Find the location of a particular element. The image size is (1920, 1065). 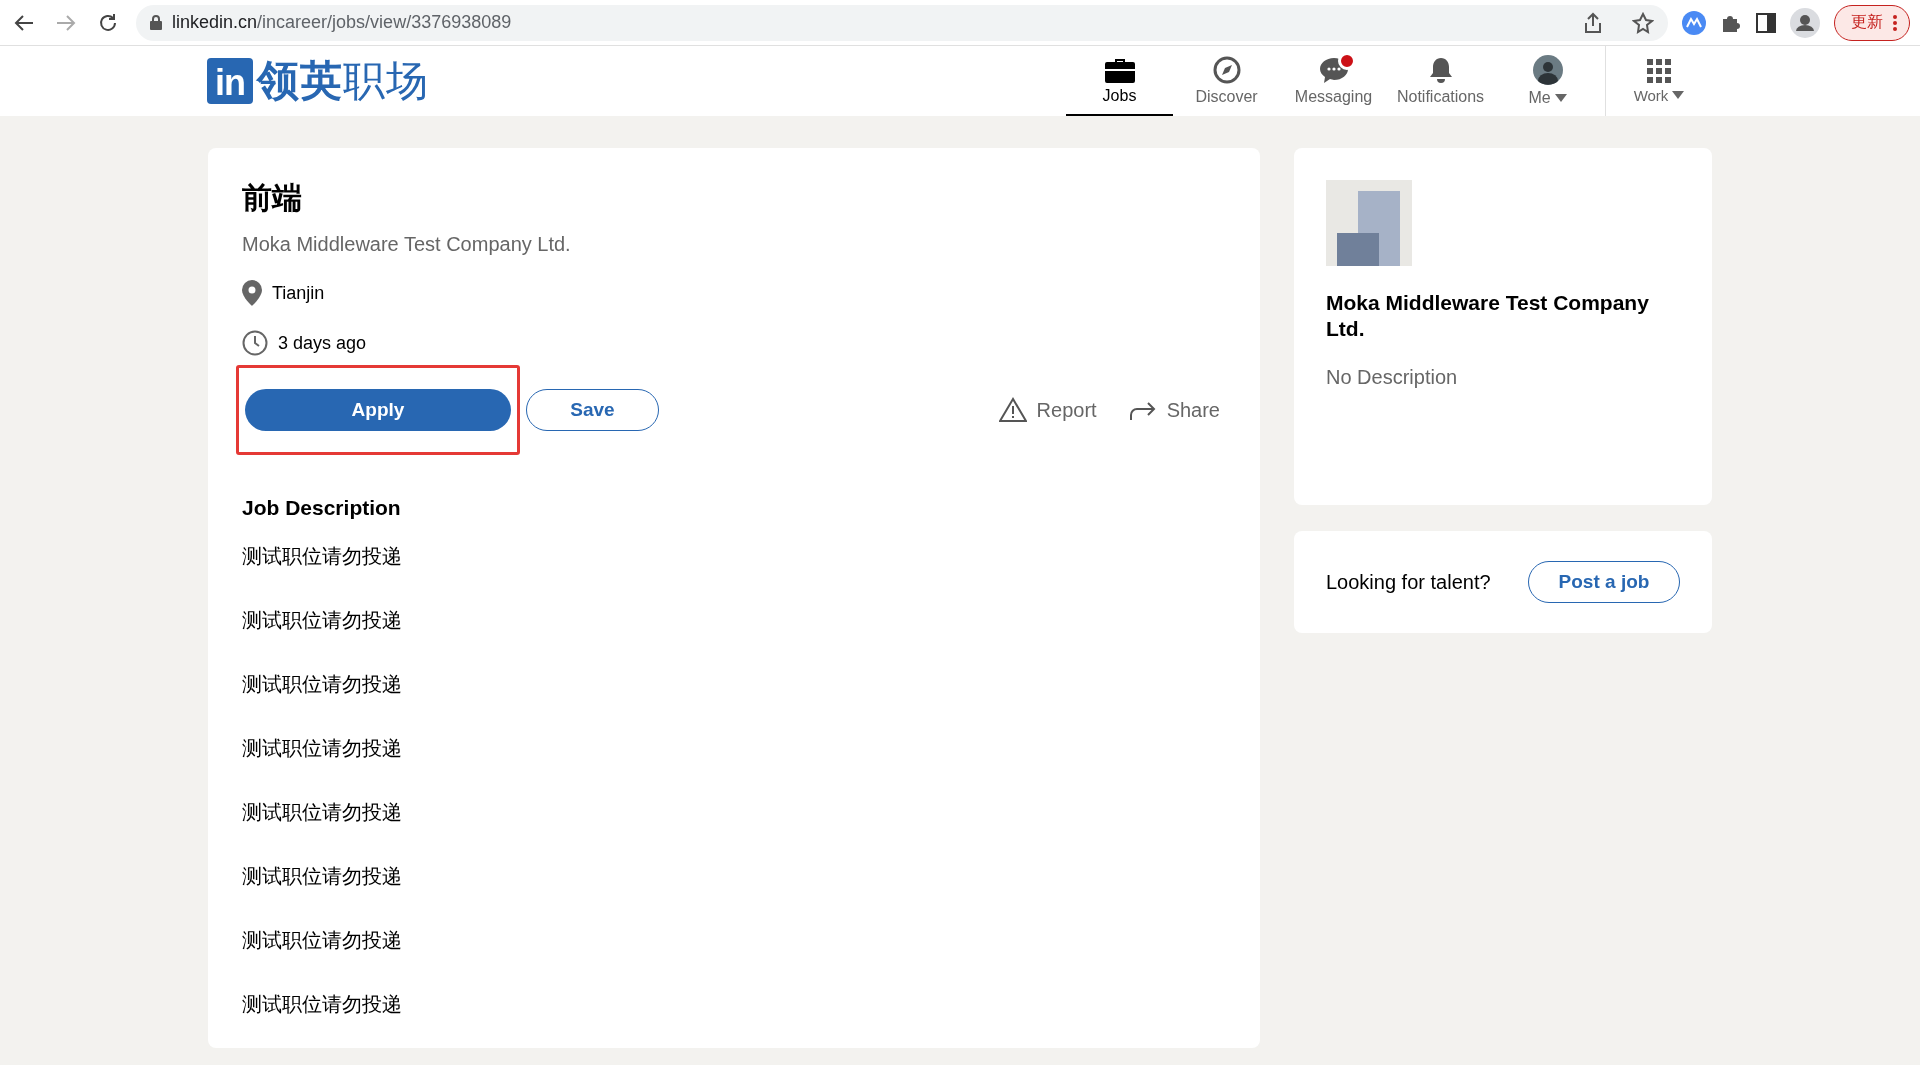

work-menu: Work is located at coordinates (1658, 81).